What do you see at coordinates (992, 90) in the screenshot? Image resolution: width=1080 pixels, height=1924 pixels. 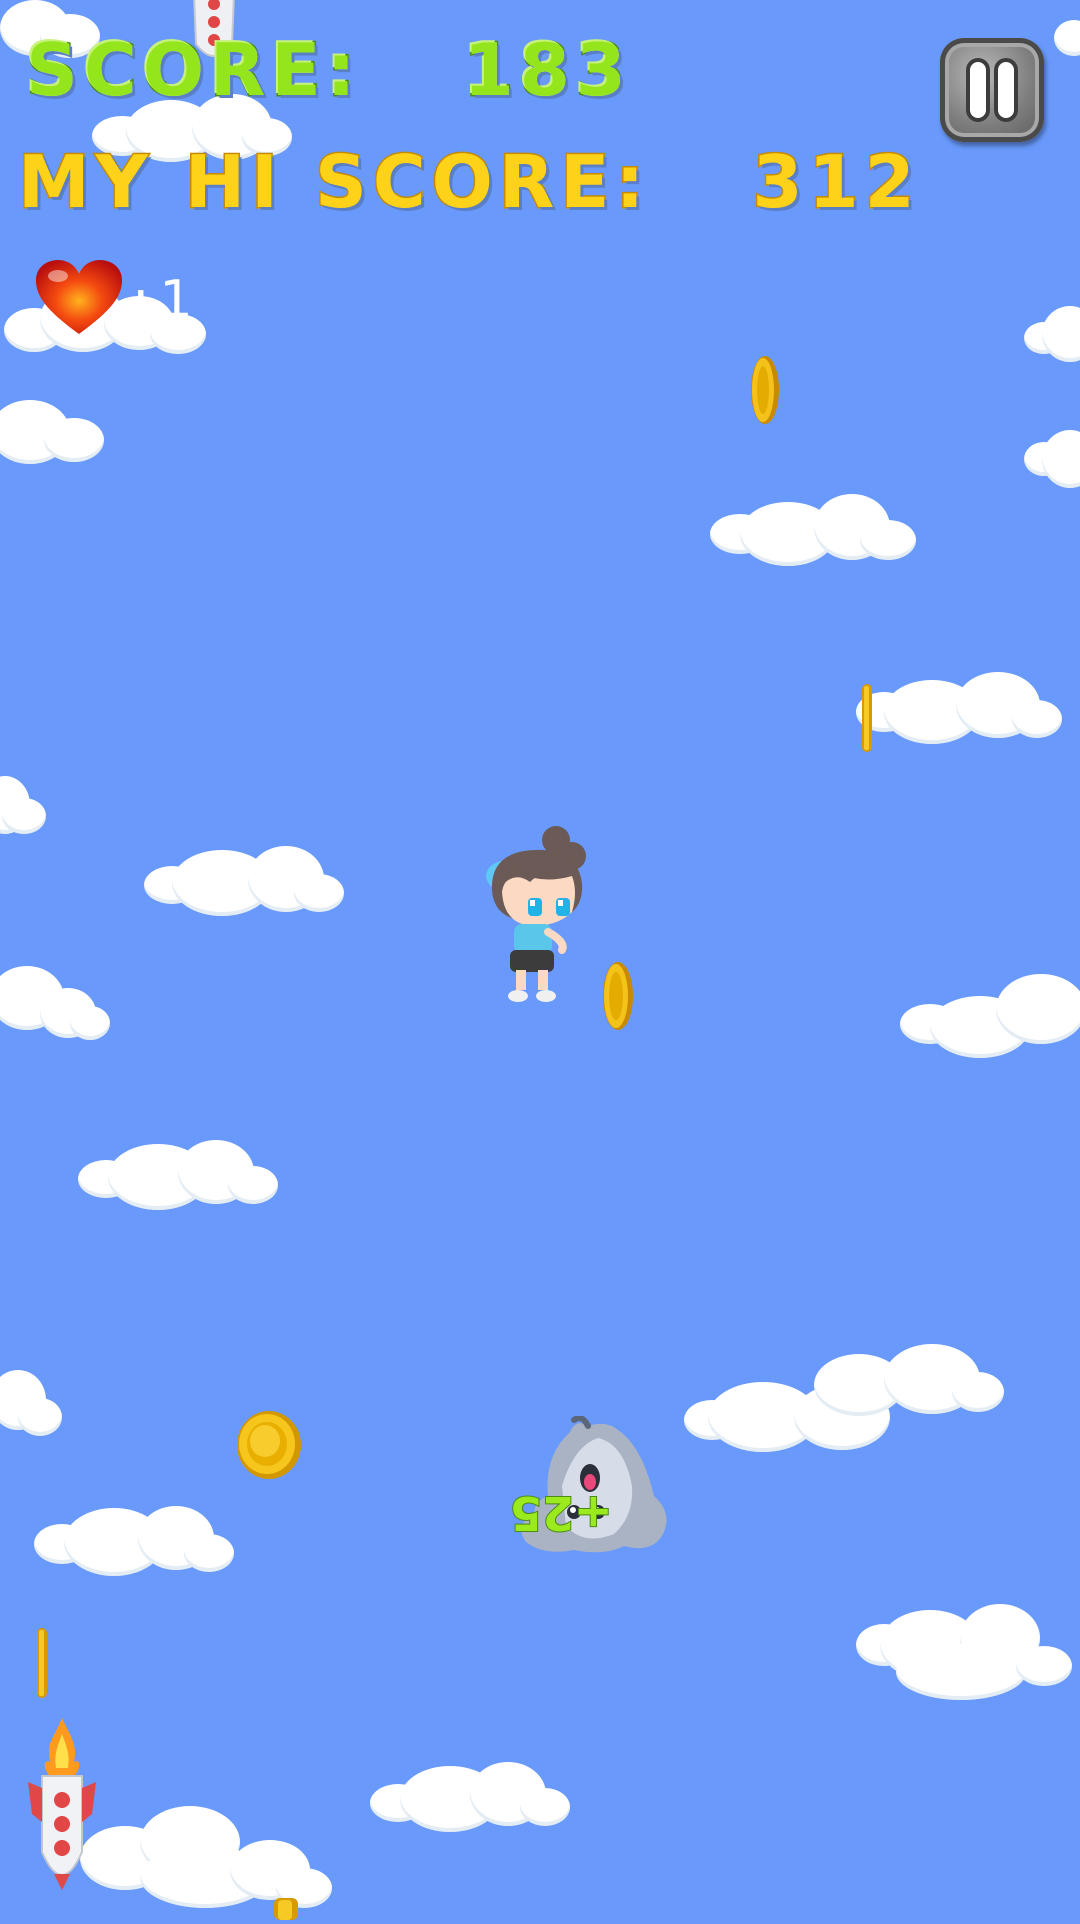 I see `pause-button` at bounding box center [992, 90].